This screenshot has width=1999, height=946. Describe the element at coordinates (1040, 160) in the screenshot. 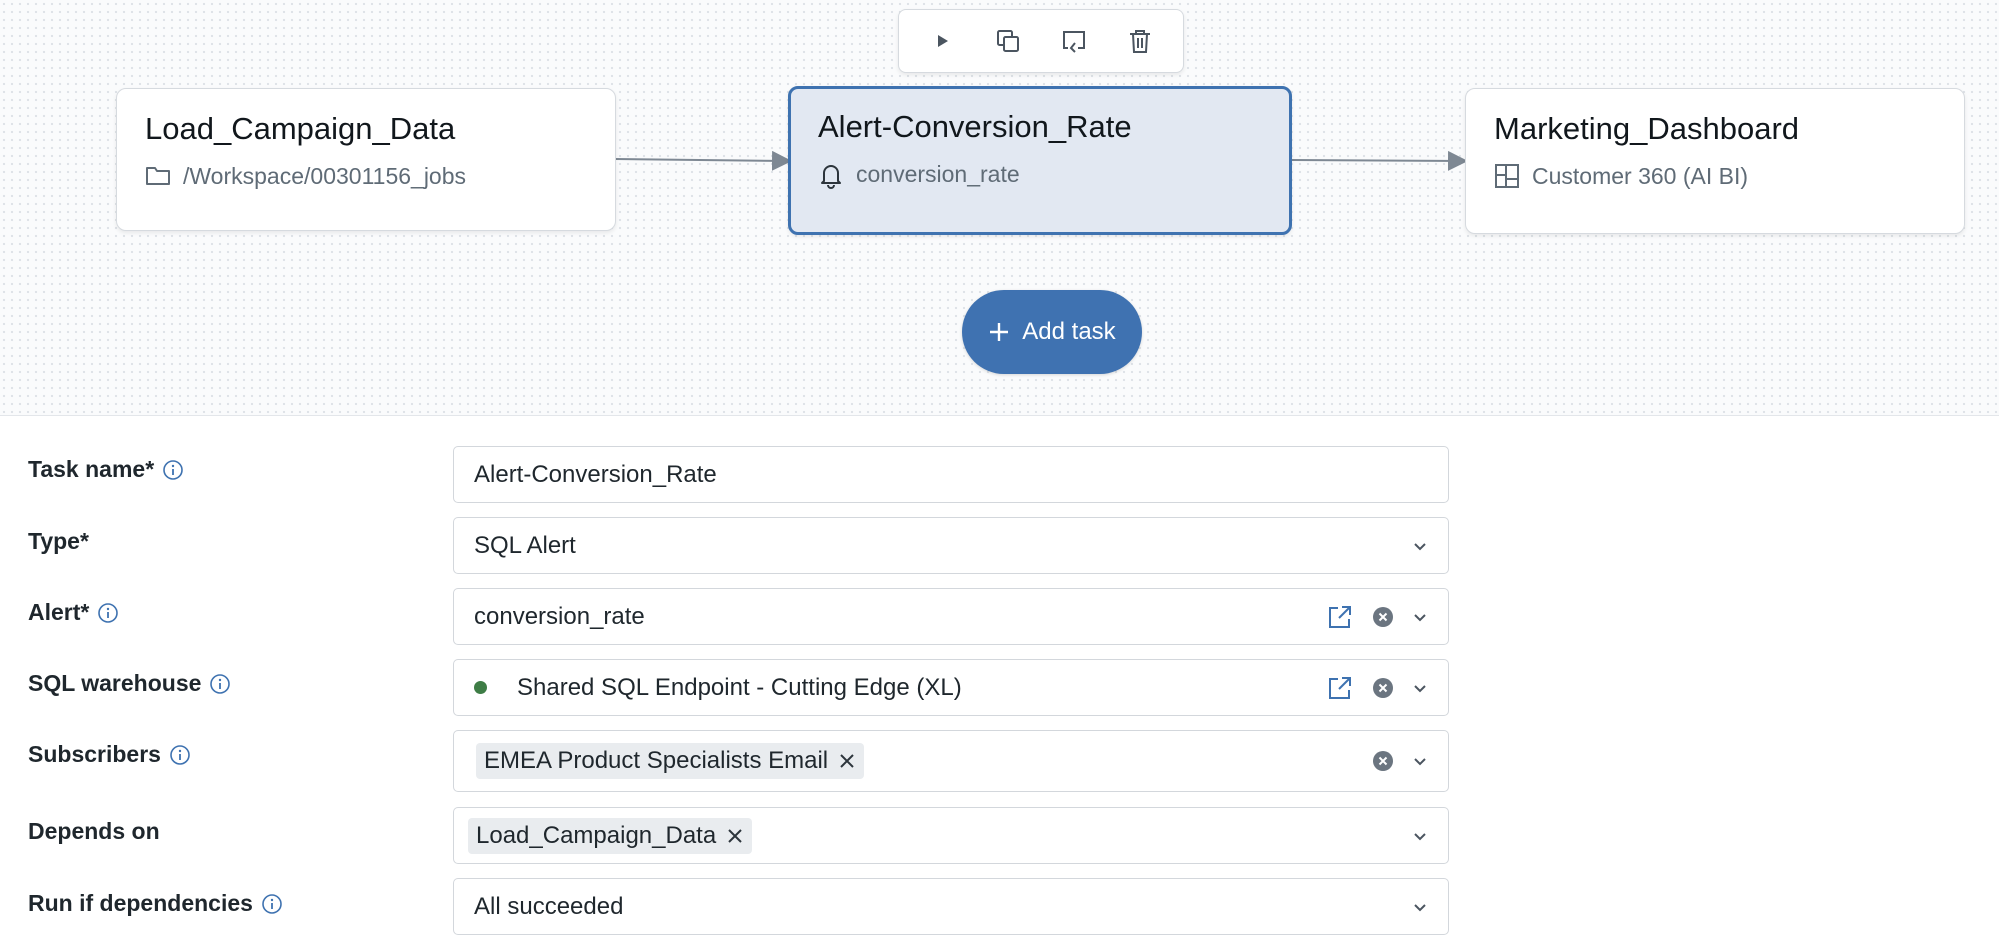

I see `task-node-alert-conversion-rate: Alert-Conversion_Rate conversion_rate` at that location.